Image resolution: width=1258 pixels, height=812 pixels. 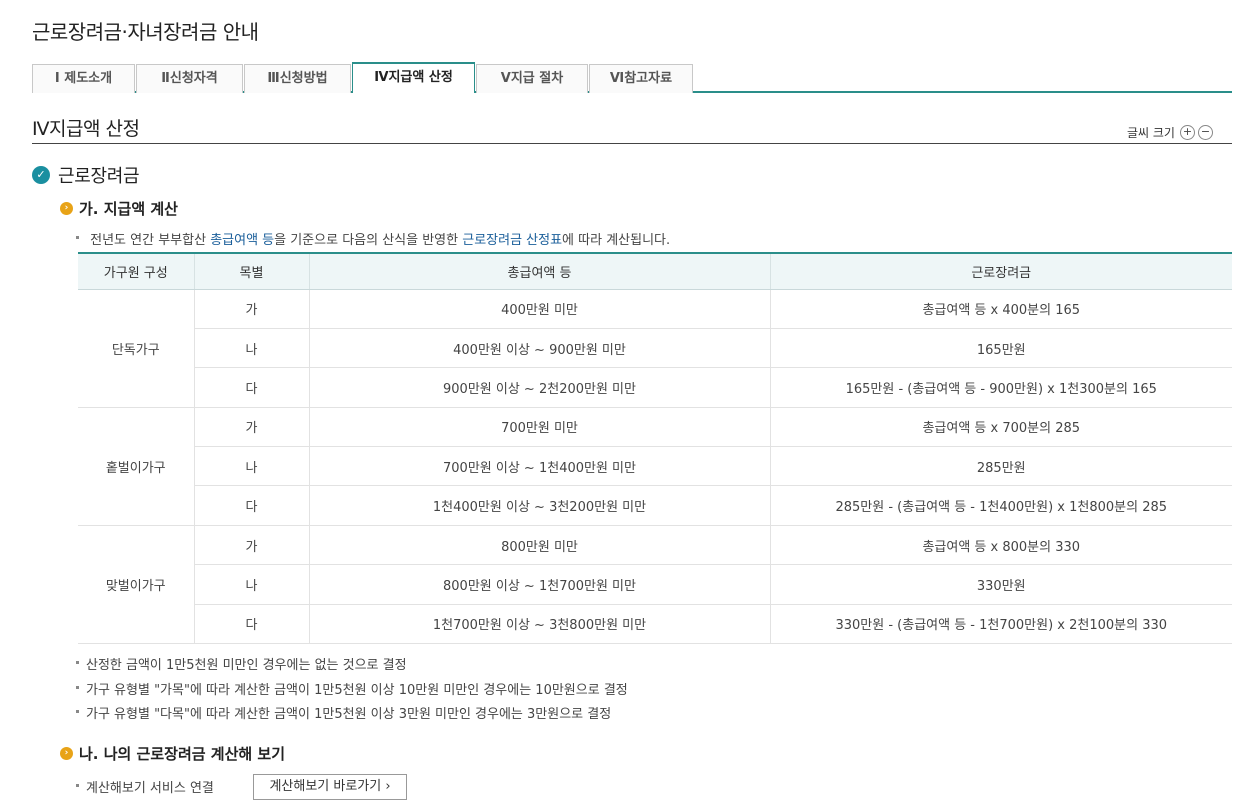 I want to click on font-size-control: 글씨 크기 + −, so click(x=1170, y=132).